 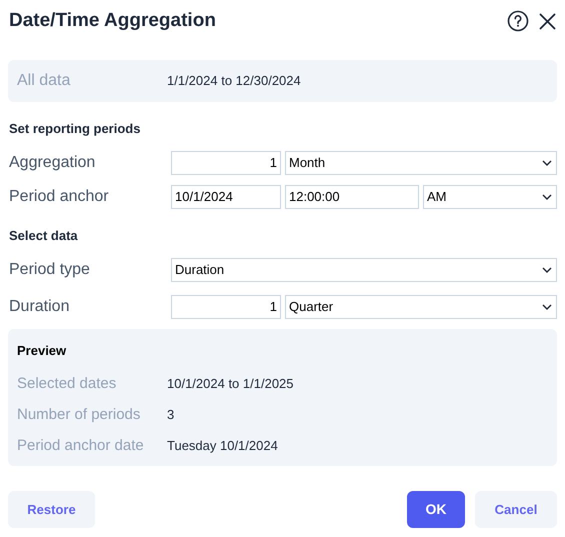 What do you see at coordinates (67, 384) in the screenshot?
I see `preview-label: Selected dates` at bounding box center [67, 384].